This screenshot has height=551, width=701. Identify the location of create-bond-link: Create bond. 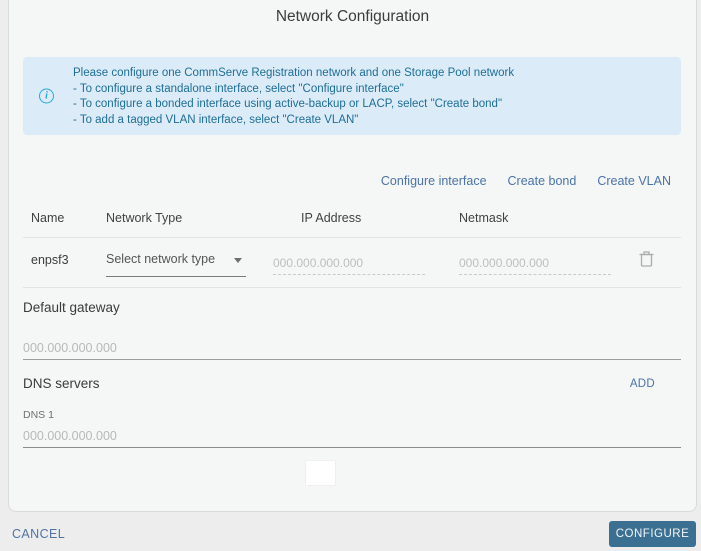
(542, 181).